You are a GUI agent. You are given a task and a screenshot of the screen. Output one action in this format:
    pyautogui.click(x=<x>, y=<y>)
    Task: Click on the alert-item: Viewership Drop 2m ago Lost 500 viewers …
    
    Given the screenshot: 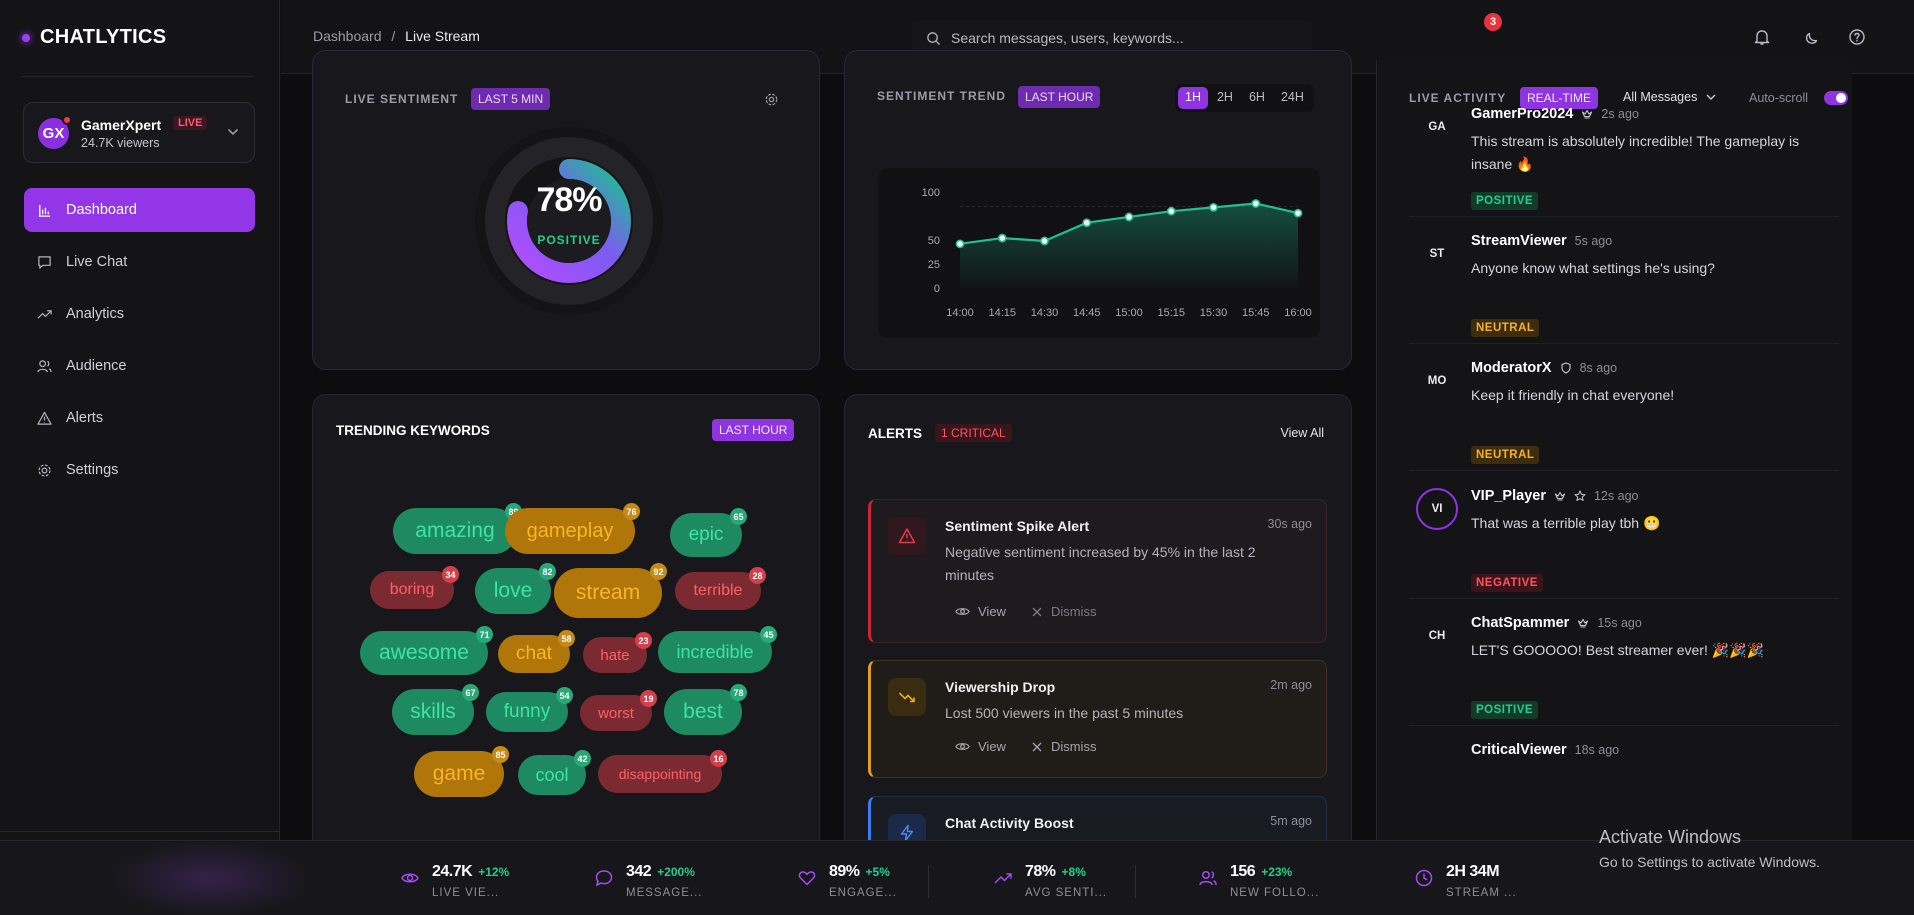 What is the action you would take?
    pyautogui.click(x=1097, y=719)
    